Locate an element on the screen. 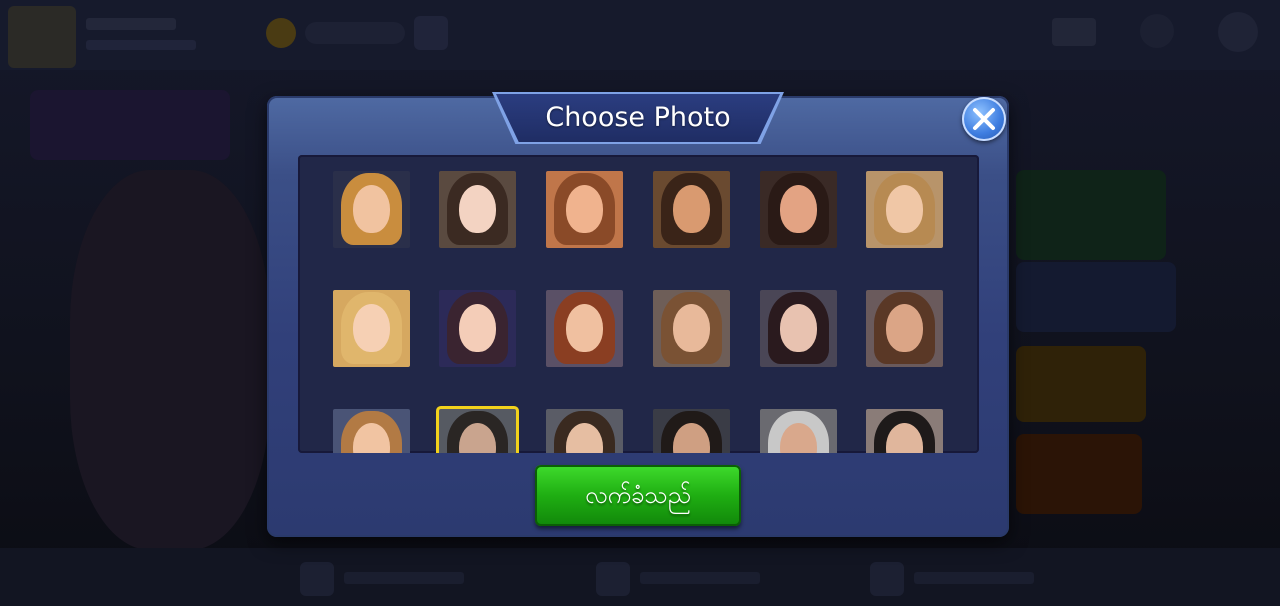 Image resolution: width=1280 pixels, height=606 pixels. mail-icon is located at coordinates (1074, 32).